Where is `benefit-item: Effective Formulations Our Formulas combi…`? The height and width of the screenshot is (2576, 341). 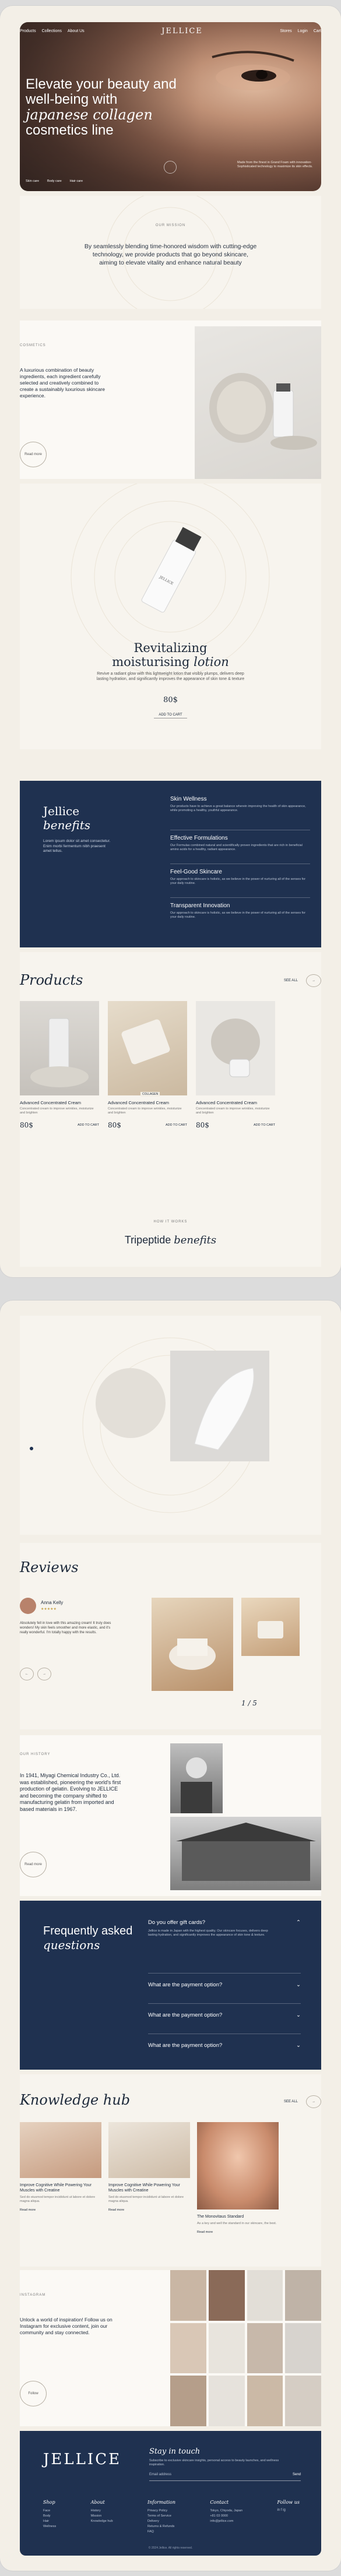 benefit-item: Effective Formulations Our Formulas combi… is located at coordinates (240, 847).